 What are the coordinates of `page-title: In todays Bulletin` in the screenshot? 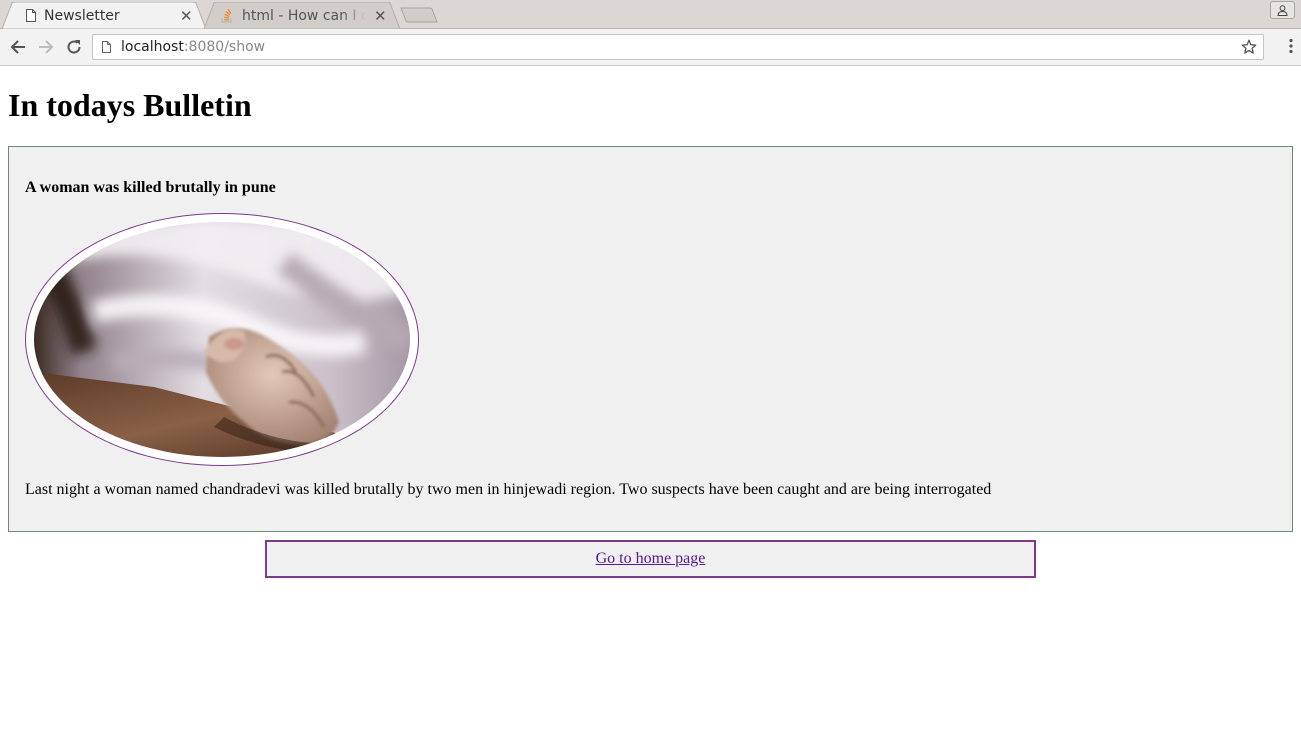 It's located at (130, 105).